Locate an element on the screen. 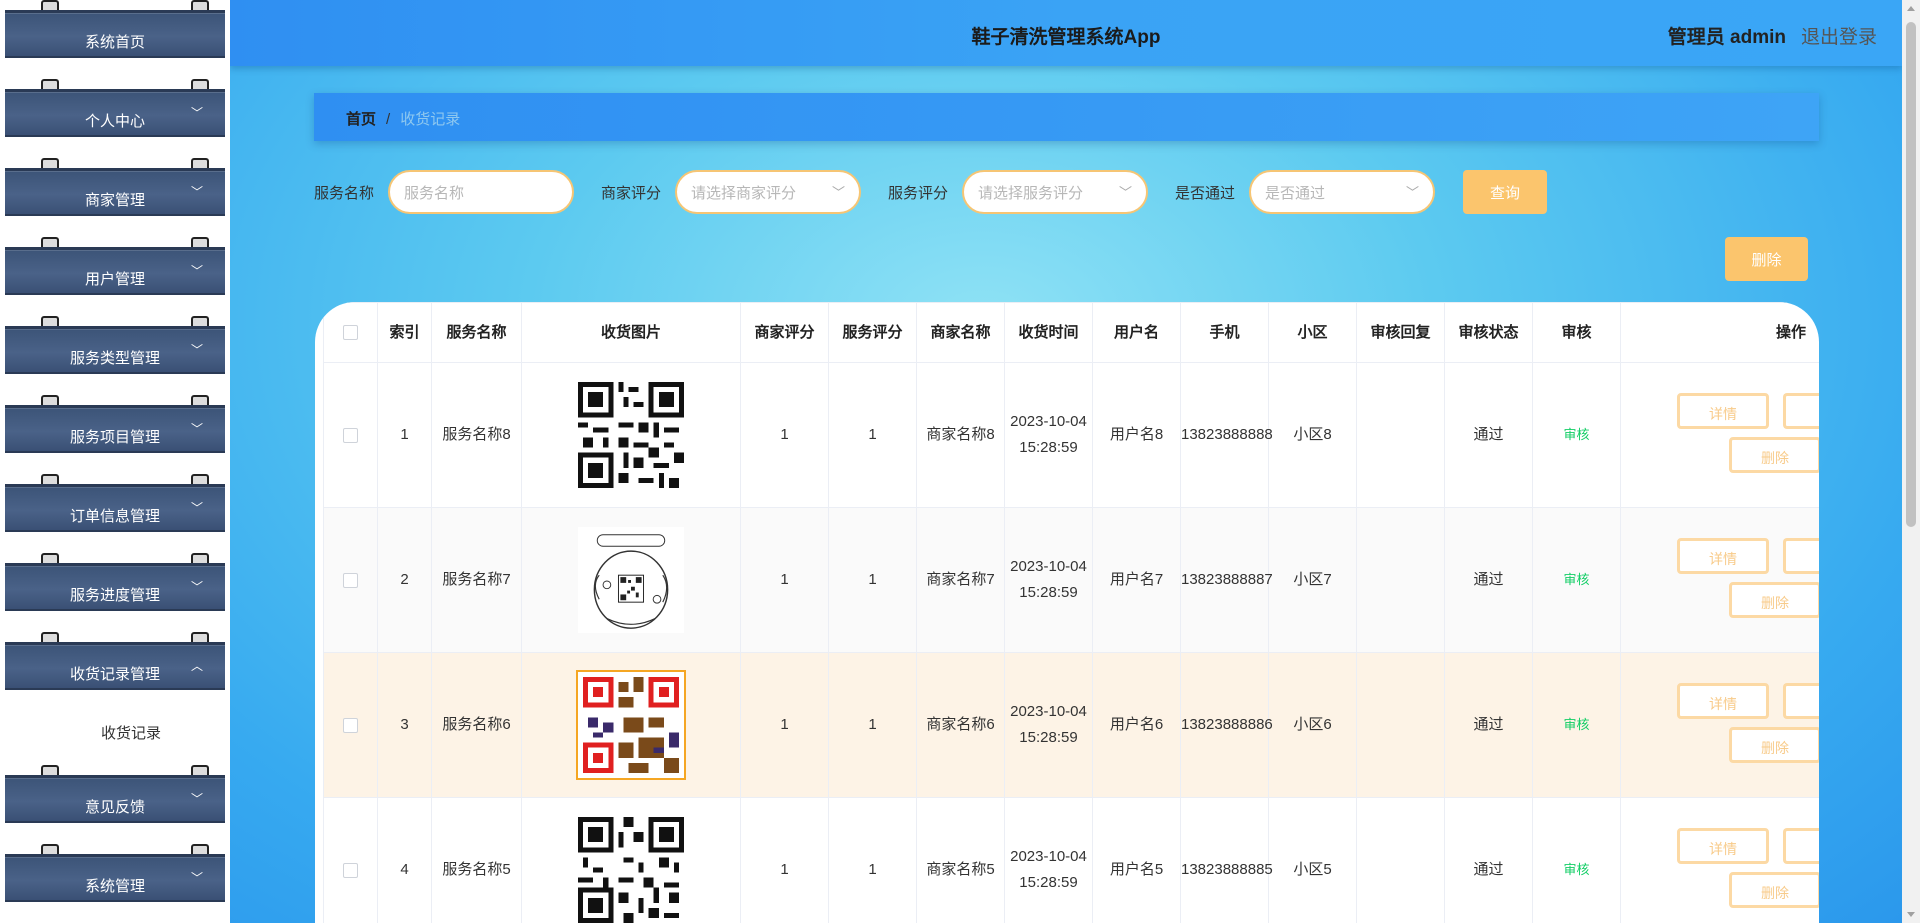  column-header: 商家评分 is located at coordinates (784, 332).